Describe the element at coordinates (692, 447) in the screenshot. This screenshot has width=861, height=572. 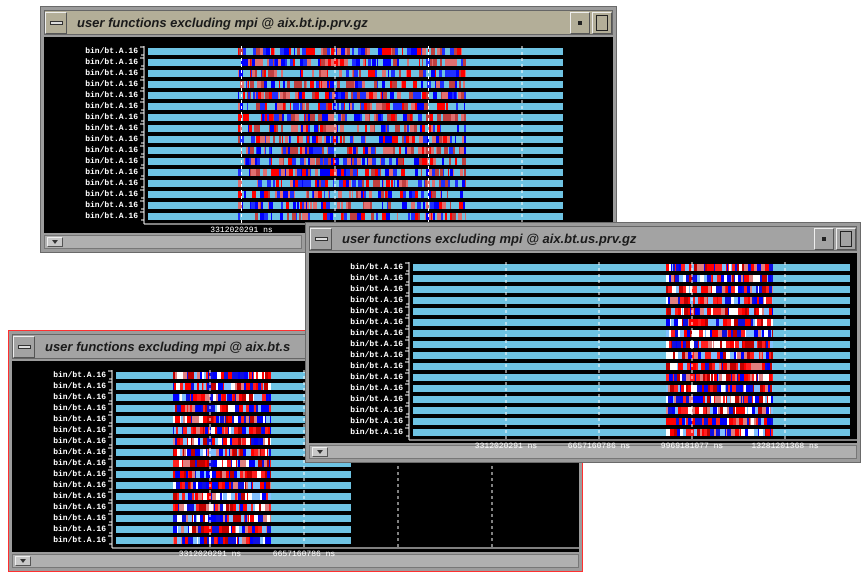
I see `time-label: 9969181077 ns` at that location.